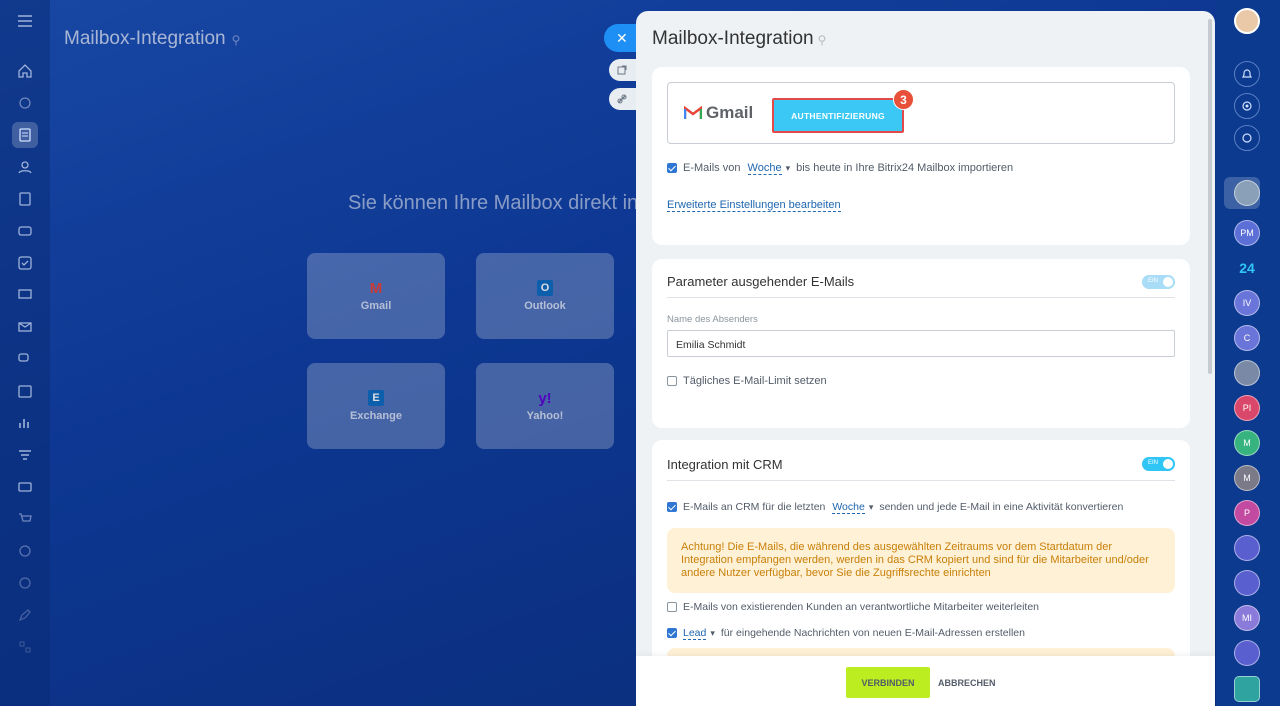  Describe the element at coordinates (672, 381) in the screenshot. I see `limit-checkbox` at that location.